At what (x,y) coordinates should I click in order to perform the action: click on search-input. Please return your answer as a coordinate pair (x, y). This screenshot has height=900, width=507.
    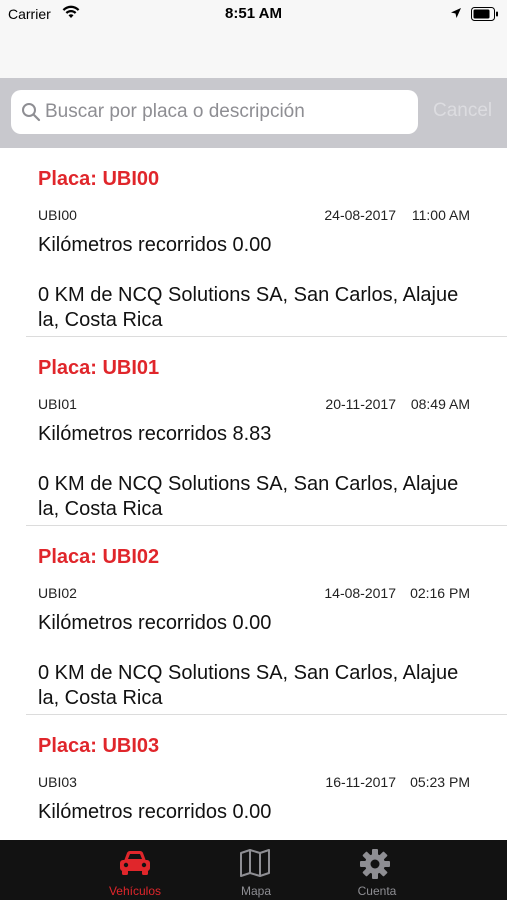
    Looking at the image, I should click on (225, 112).